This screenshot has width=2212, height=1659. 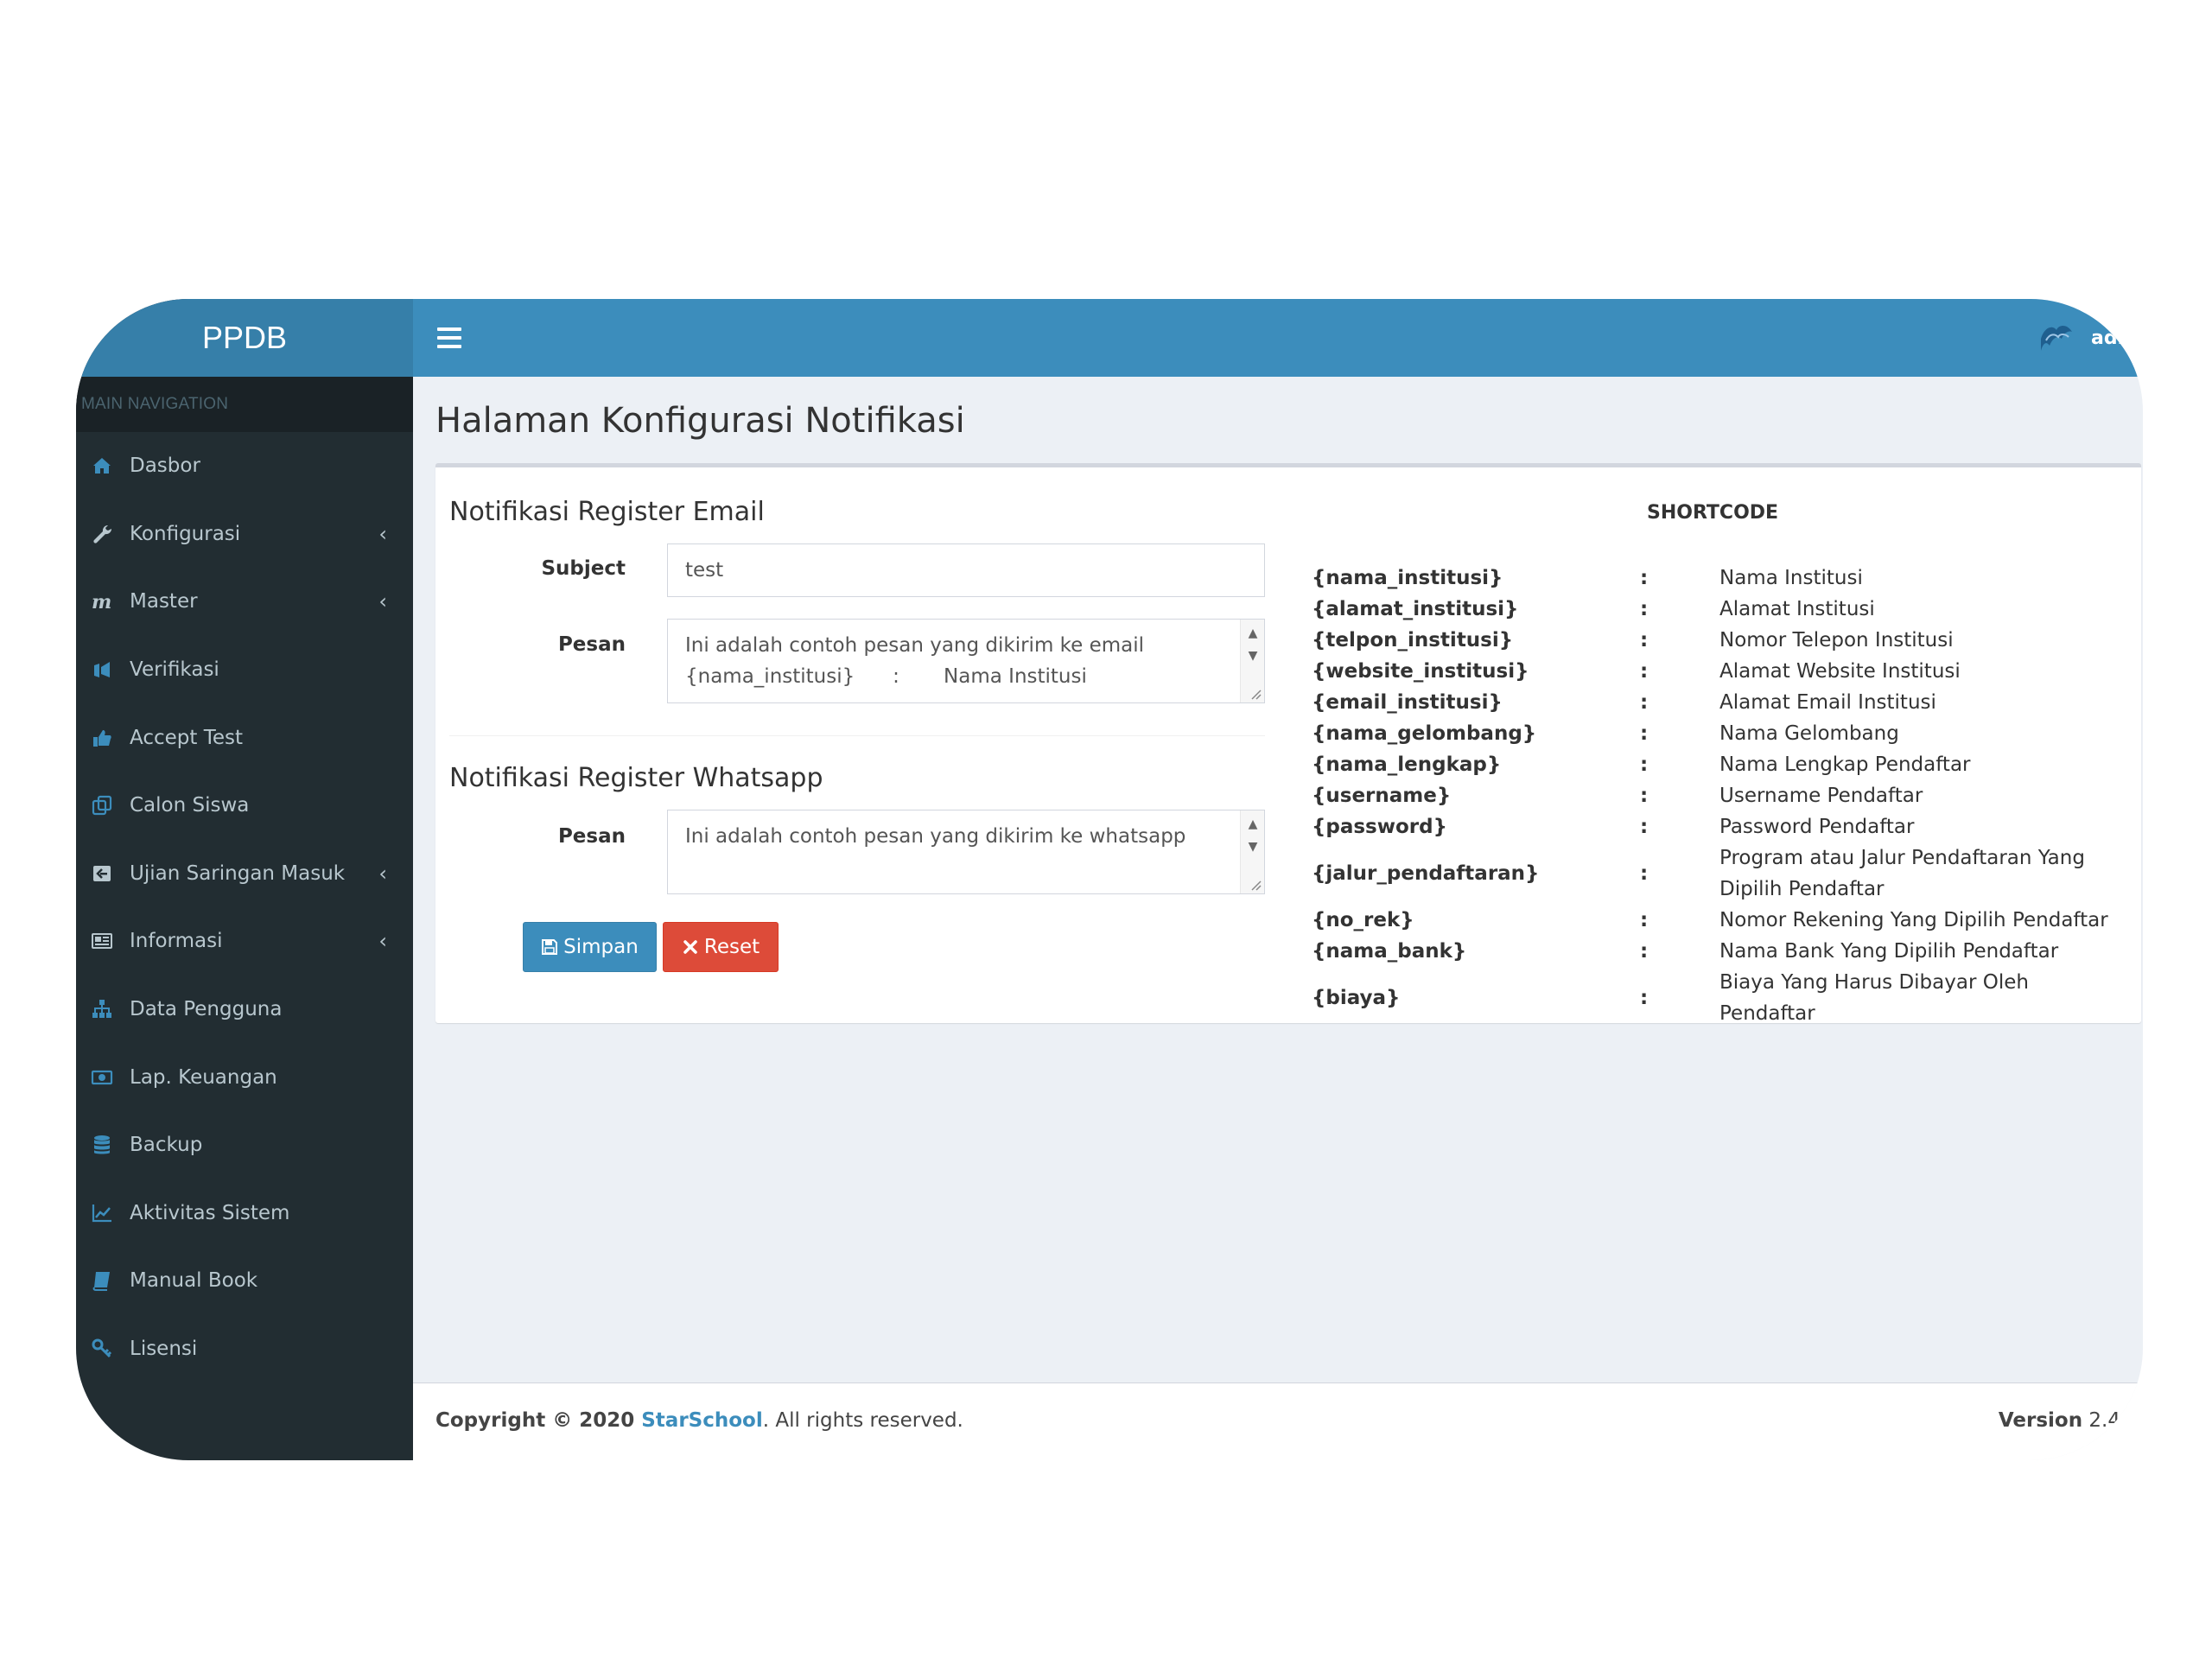 What do you see at coordinates (731, 947) in the screenshot?
I see `reset-button-label: Reset` at bounding box center [731, 947].